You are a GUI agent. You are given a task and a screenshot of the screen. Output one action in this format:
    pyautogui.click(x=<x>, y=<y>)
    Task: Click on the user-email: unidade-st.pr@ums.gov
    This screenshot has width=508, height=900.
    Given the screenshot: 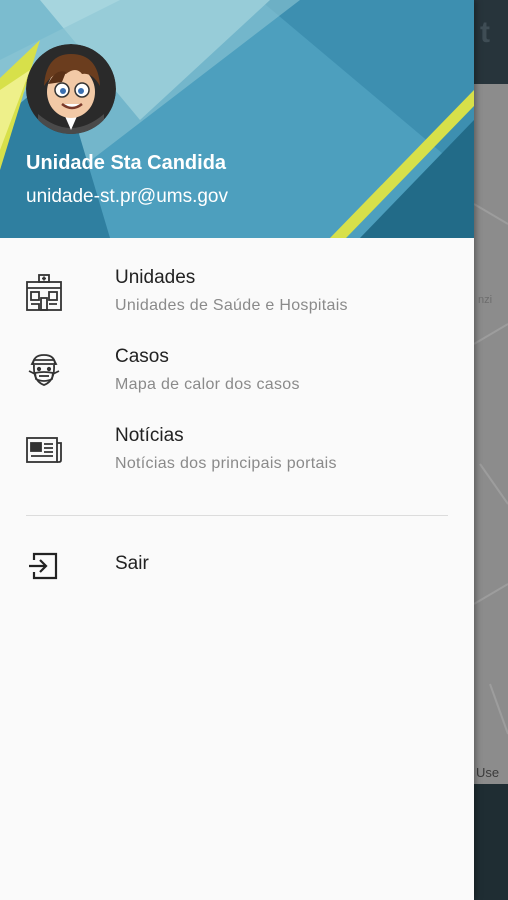 What is the action you would take?
    pyautogui.click(x=127, y=196)
    